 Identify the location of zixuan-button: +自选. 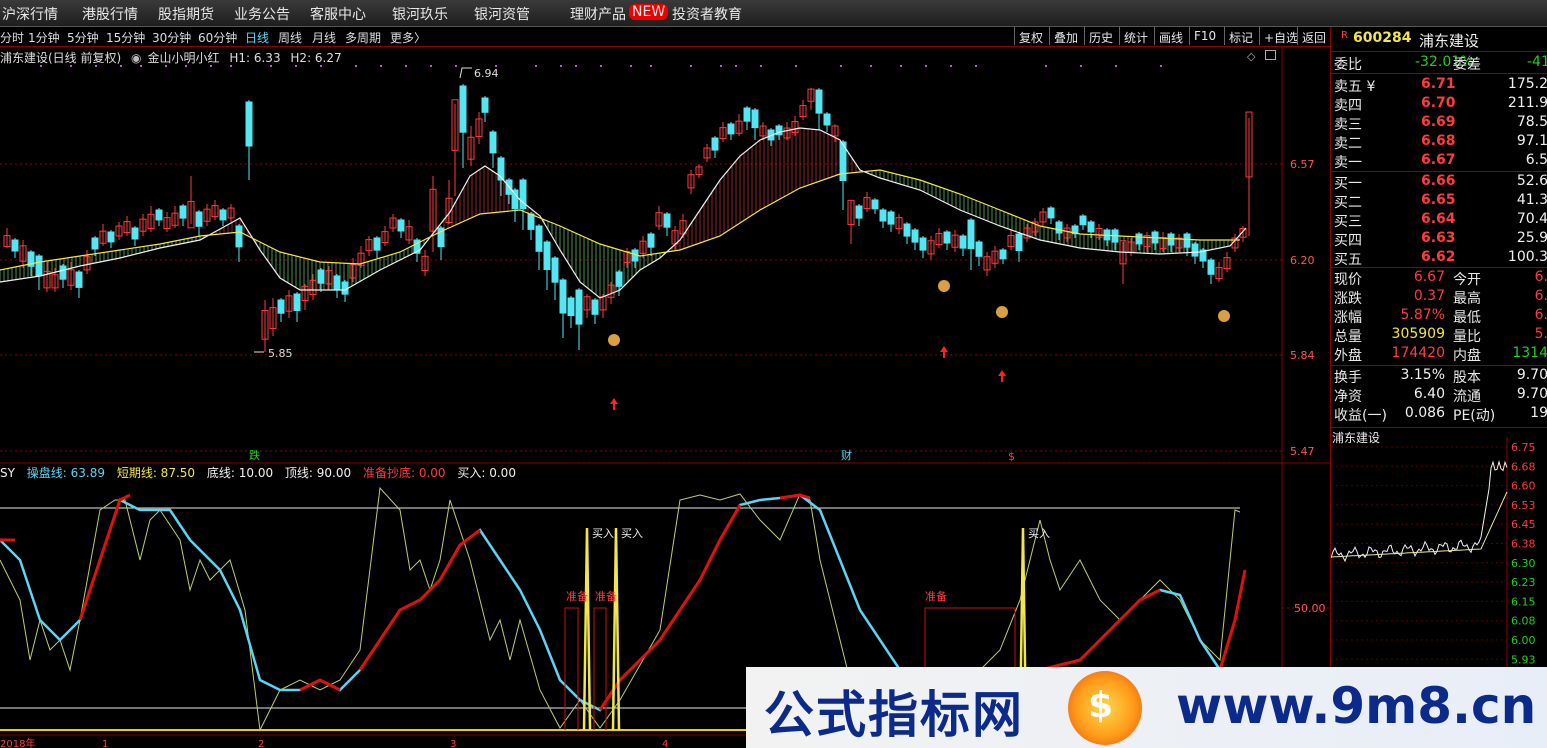
(1280, 36).